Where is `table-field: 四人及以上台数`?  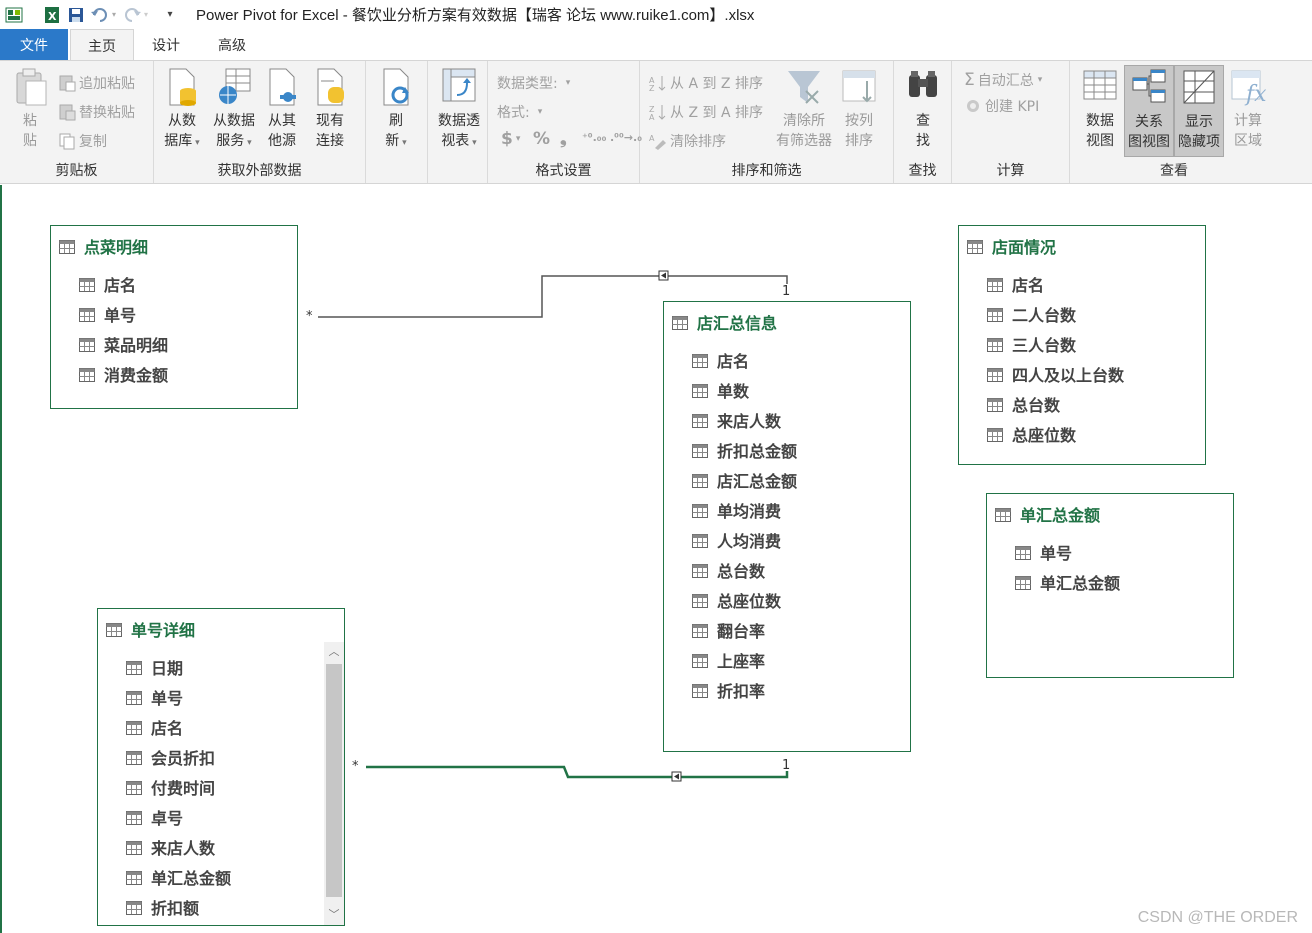 table-field: 四人及以上台数 is located at coordinates (1055, 374).